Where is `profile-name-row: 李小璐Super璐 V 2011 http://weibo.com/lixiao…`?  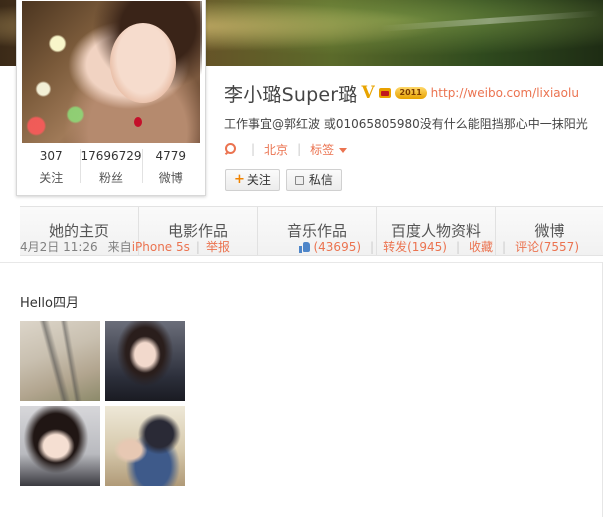
profile-name-row: 李小璐Super璐 V 2011 http://weibo.com/lixiao… is located at coordinates (401, 93).